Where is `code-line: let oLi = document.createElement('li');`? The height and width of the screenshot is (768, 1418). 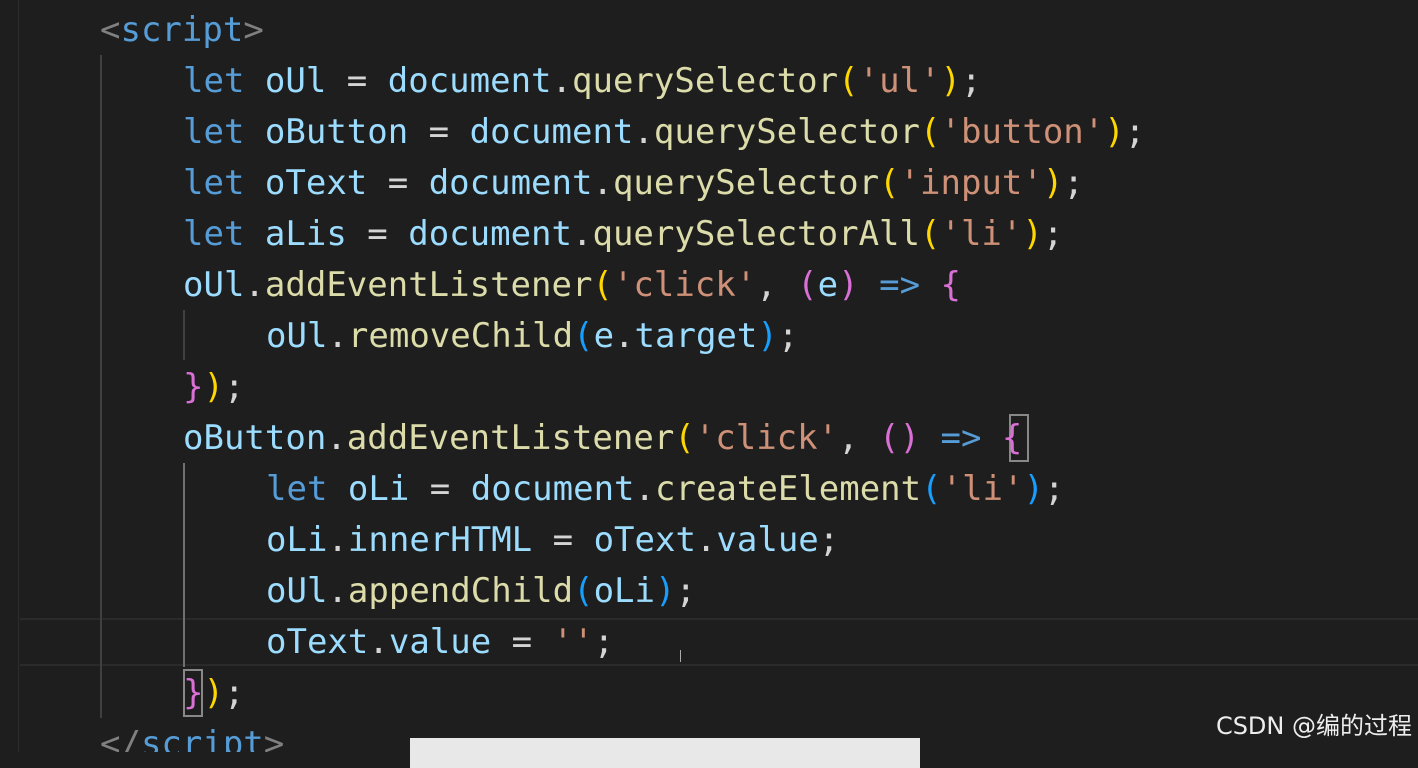 code-line: let oLi = document.createElement('li'); is located at coordinates (665, 489).